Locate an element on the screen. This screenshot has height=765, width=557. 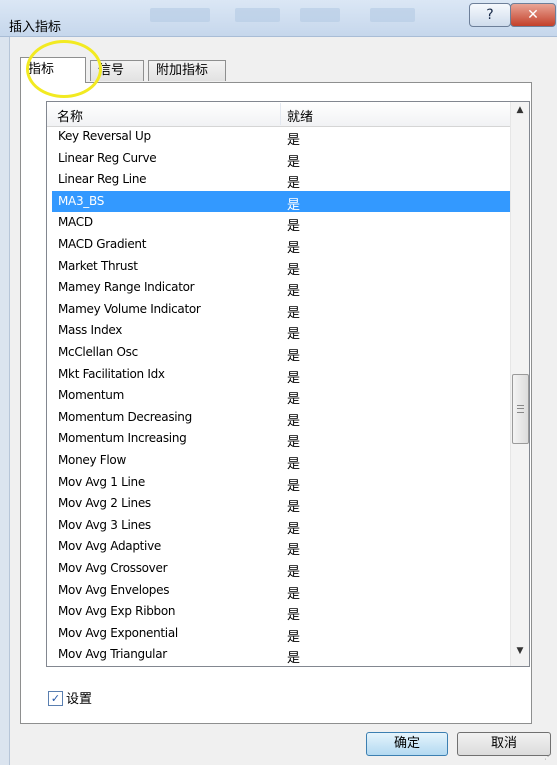
settings-checkbox-label: 设置 is located at coordinates (79, 697).